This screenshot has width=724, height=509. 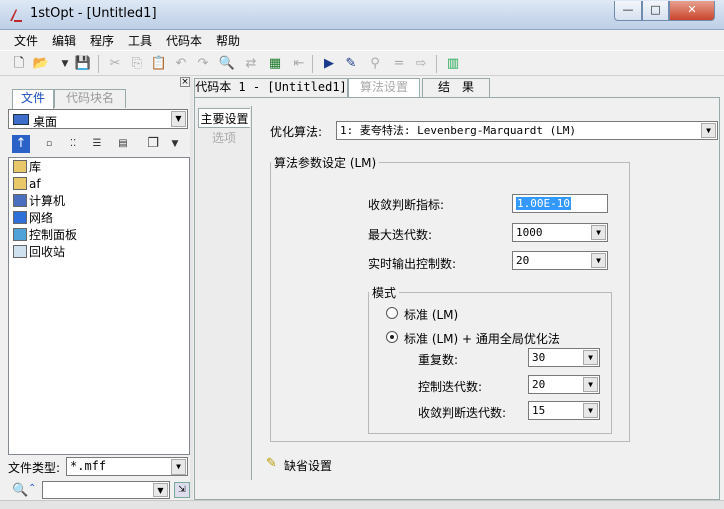 I want to click on realtime-output-select: 20 ▼, so click(x=560, y=260).